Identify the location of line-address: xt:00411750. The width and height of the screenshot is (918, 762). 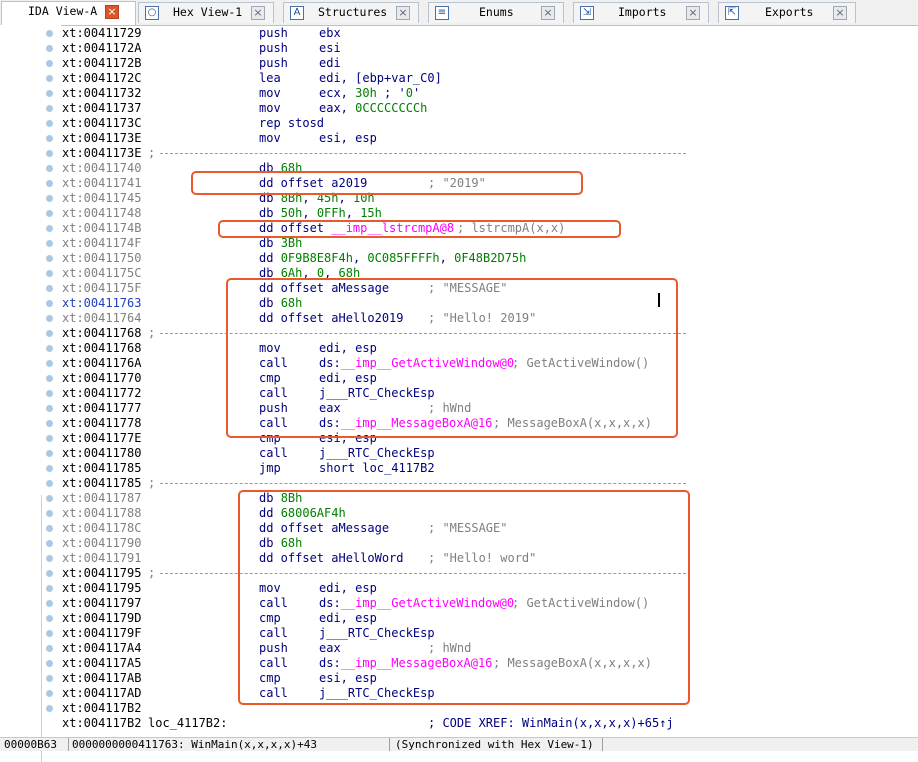
(102, 258).